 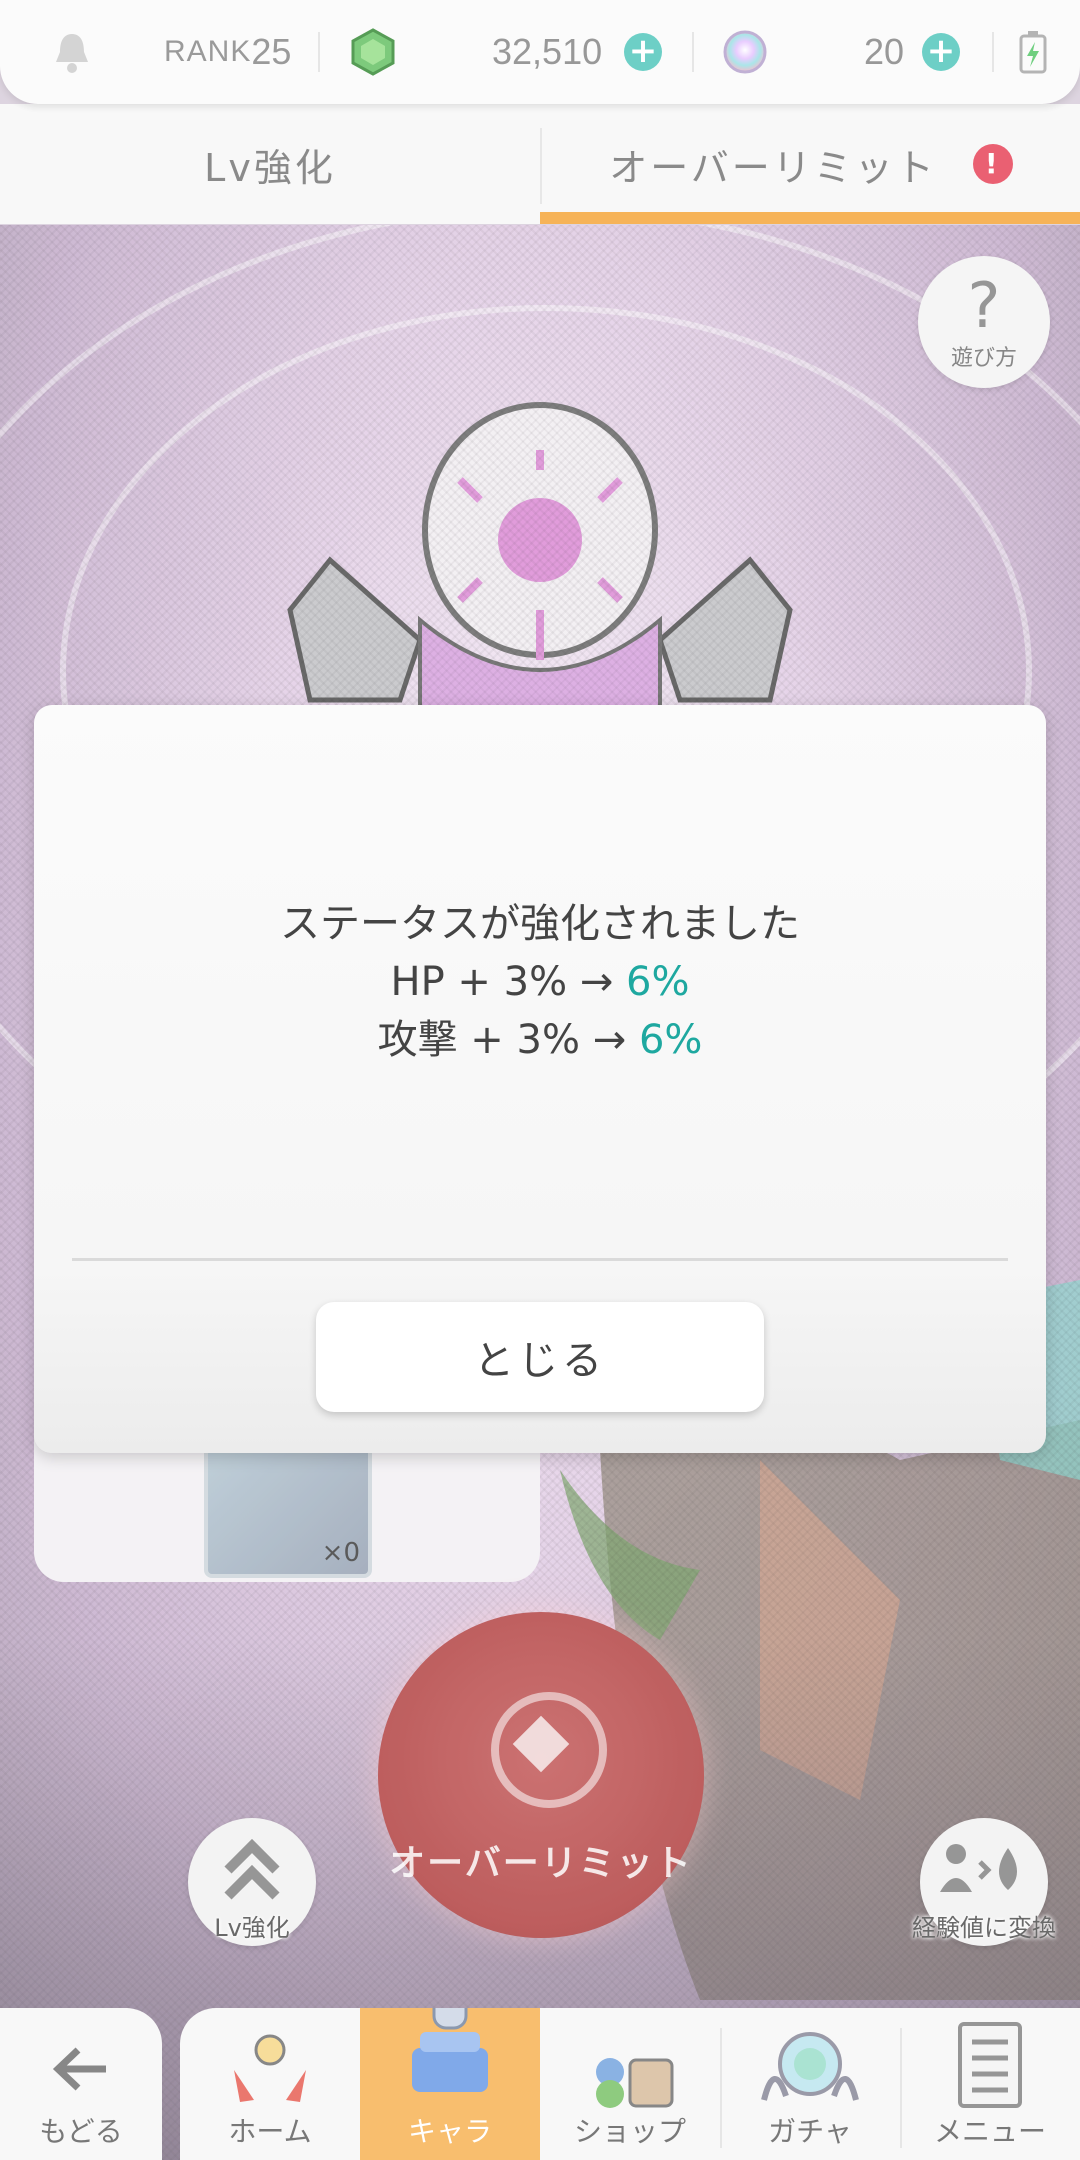 What do you see at coordinates (417, 1040) in the screenshot?
I see `stat-name: 攻撃` at bounding box center [417, 1040].